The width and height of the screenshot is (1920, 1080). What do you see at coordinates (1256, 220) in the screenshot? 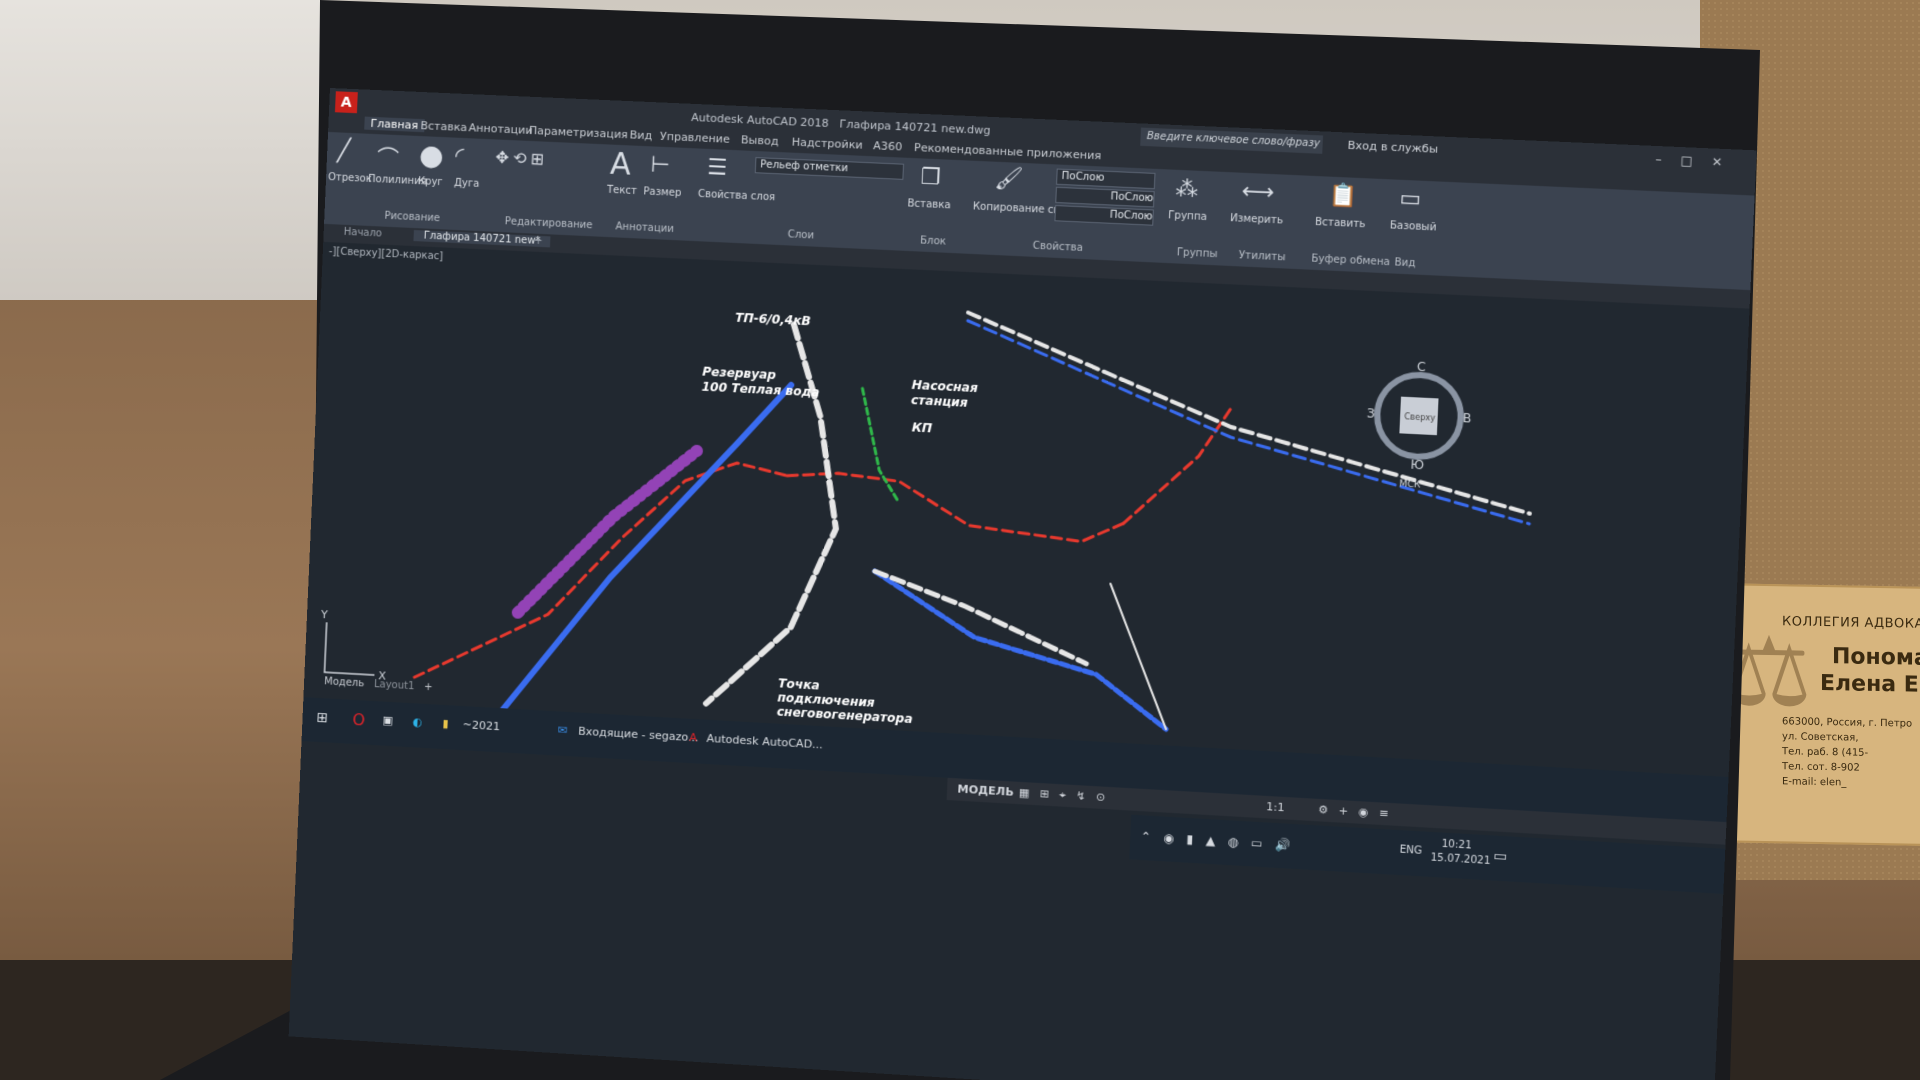
I see `measure-label: Измерить` at bounding box center [1256, 220].